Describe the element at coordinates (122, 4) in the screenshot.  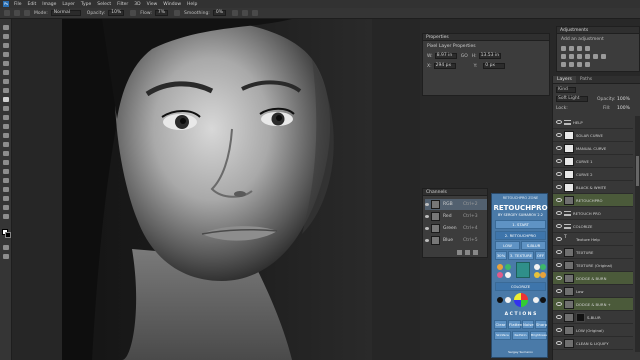
I see `menu-filter: Filter` at that location.